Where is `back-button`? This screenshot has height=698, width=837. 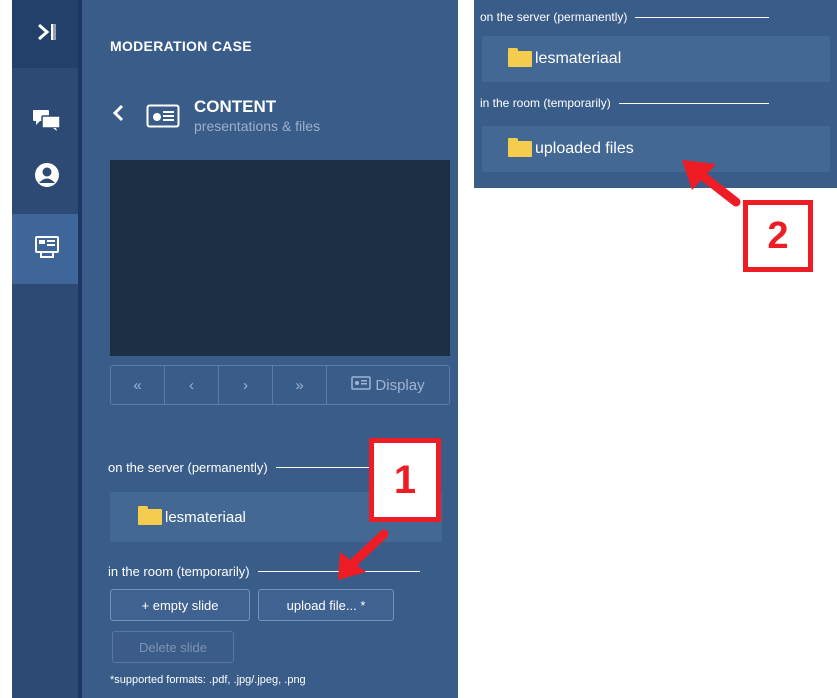
back-button is located at coordinates (118, 115).